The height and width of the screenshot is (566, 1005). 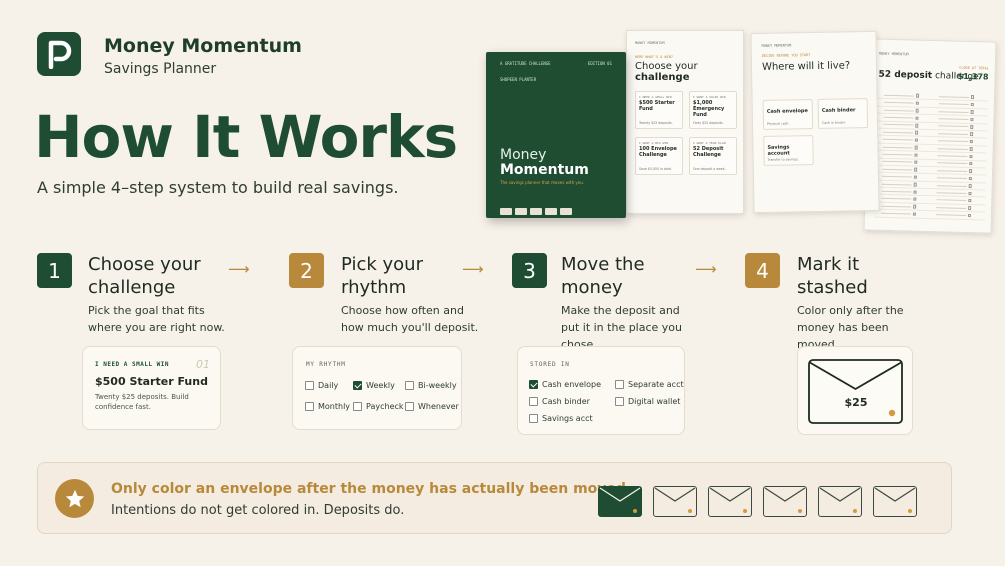 What do you see at coordinates (529, 270) in the screenshot?
I see `step-3-badge: 3` at bounding box center [529, 270].